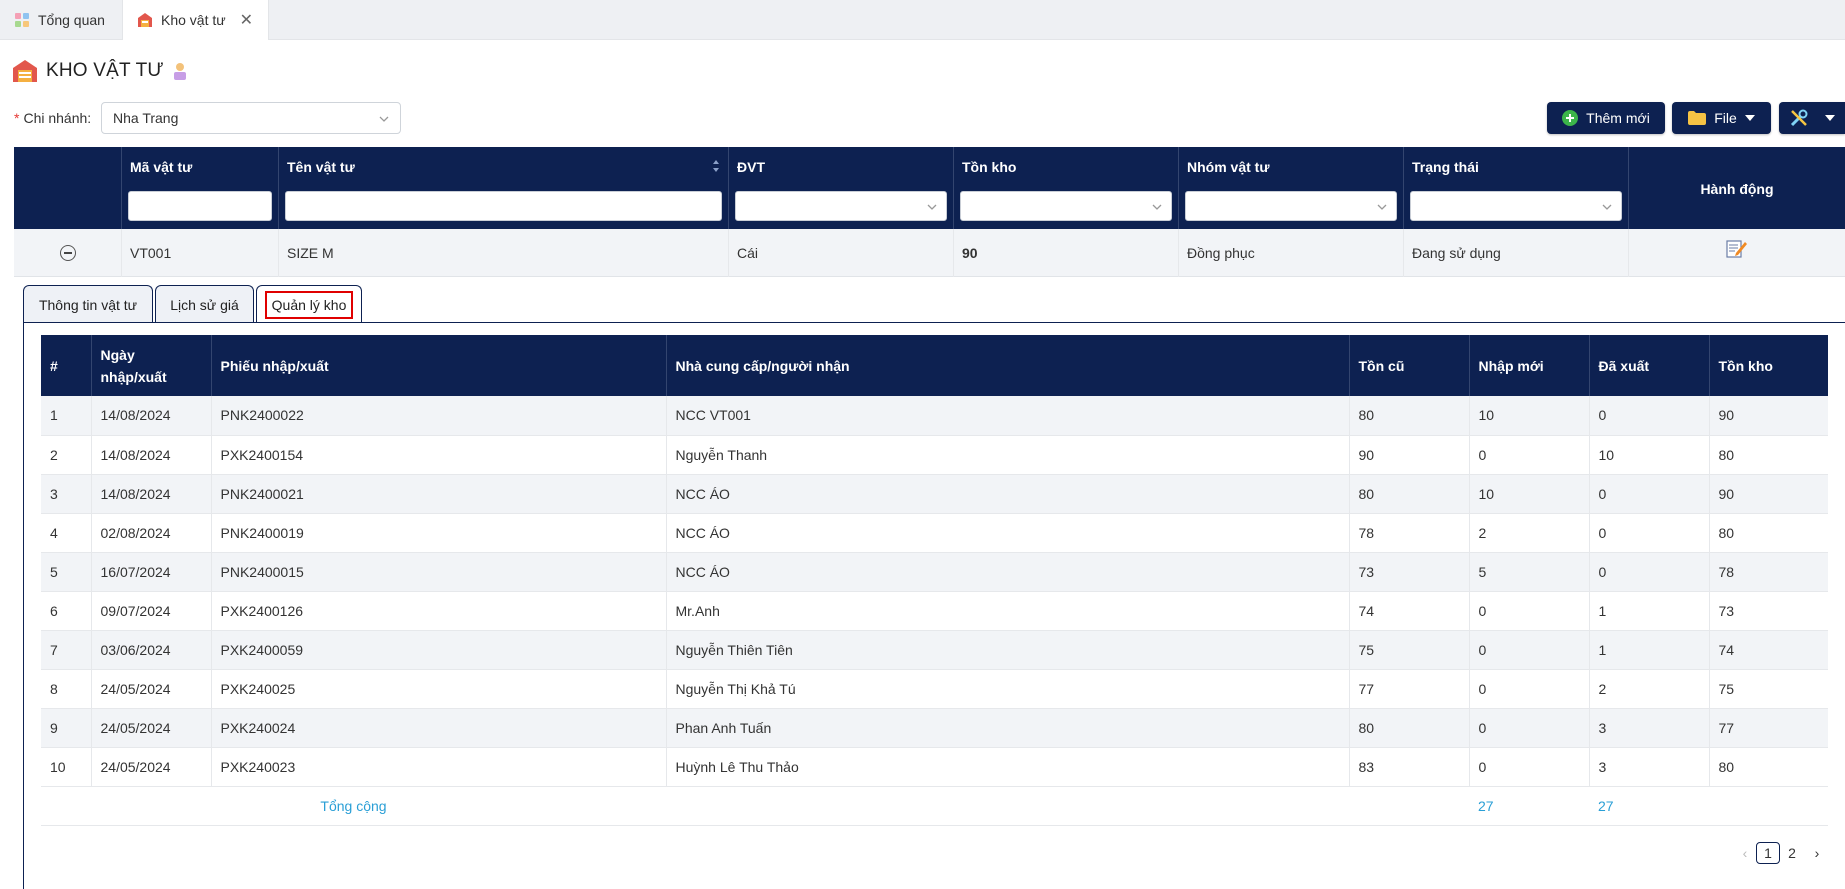 The height and width of the screenshot is (889, 1845). What do you see at coordinates (161, 167) in the screenshot?
I see `column-code-title: Mã vật tư` at bounding box center [161, 167].